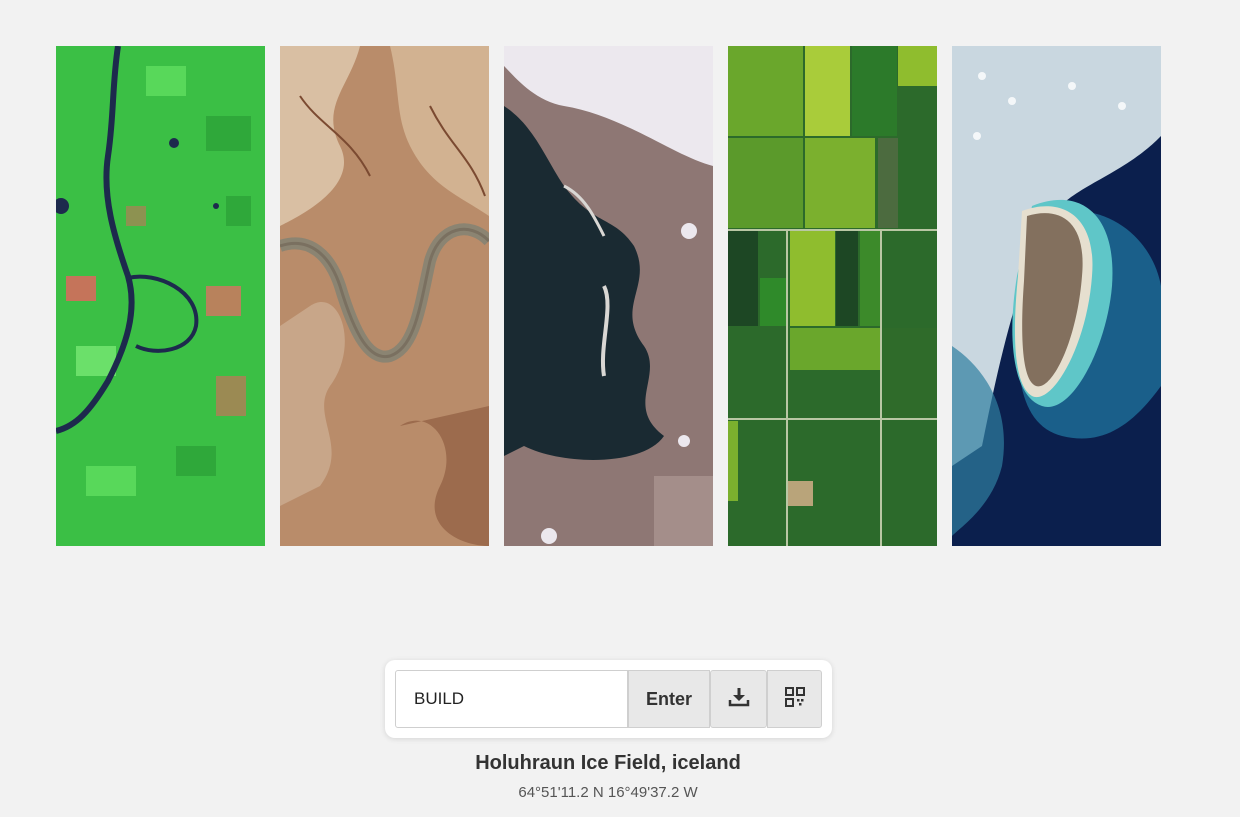 The image size is (1240, 817). What do you see at coordinates (1056, 296) in the screenshot?
I see `island-turquoise-sea-satellite-image` at bounding box center [1056, 296].